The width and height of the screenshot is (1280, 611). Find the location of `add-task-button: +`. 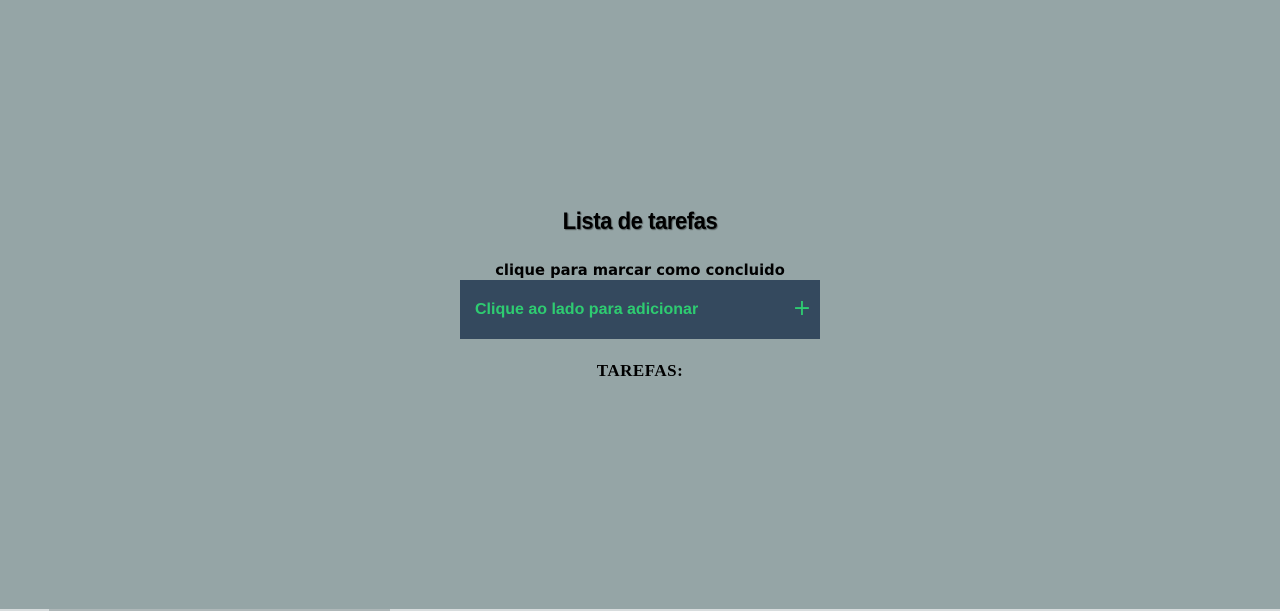

add-task-button: + is located at coordinates (802, 309).